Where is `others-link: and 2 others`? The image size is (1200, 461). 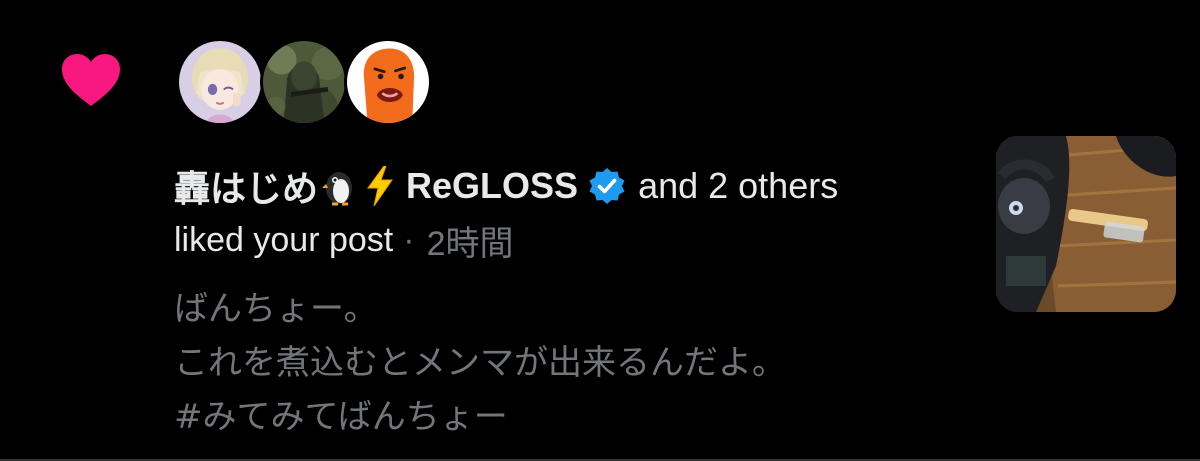 others-link: and 2 others is located at coordinates (738, 186).